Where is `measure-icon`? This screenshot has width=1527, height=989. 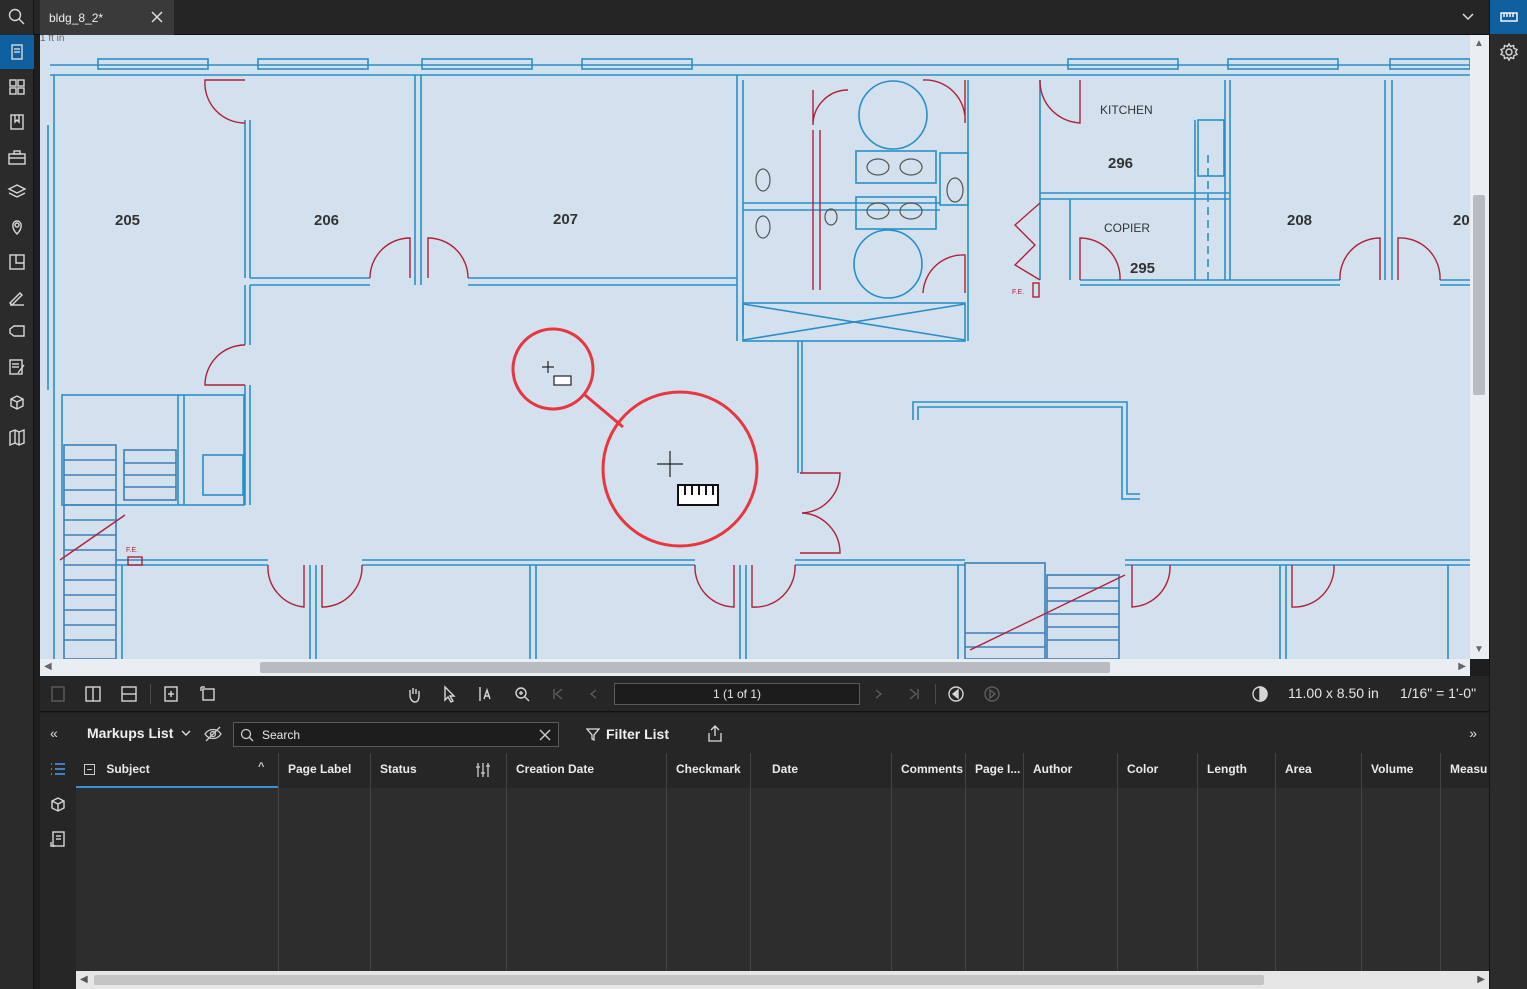
measure-icon is located at coordinates (1508, 17).